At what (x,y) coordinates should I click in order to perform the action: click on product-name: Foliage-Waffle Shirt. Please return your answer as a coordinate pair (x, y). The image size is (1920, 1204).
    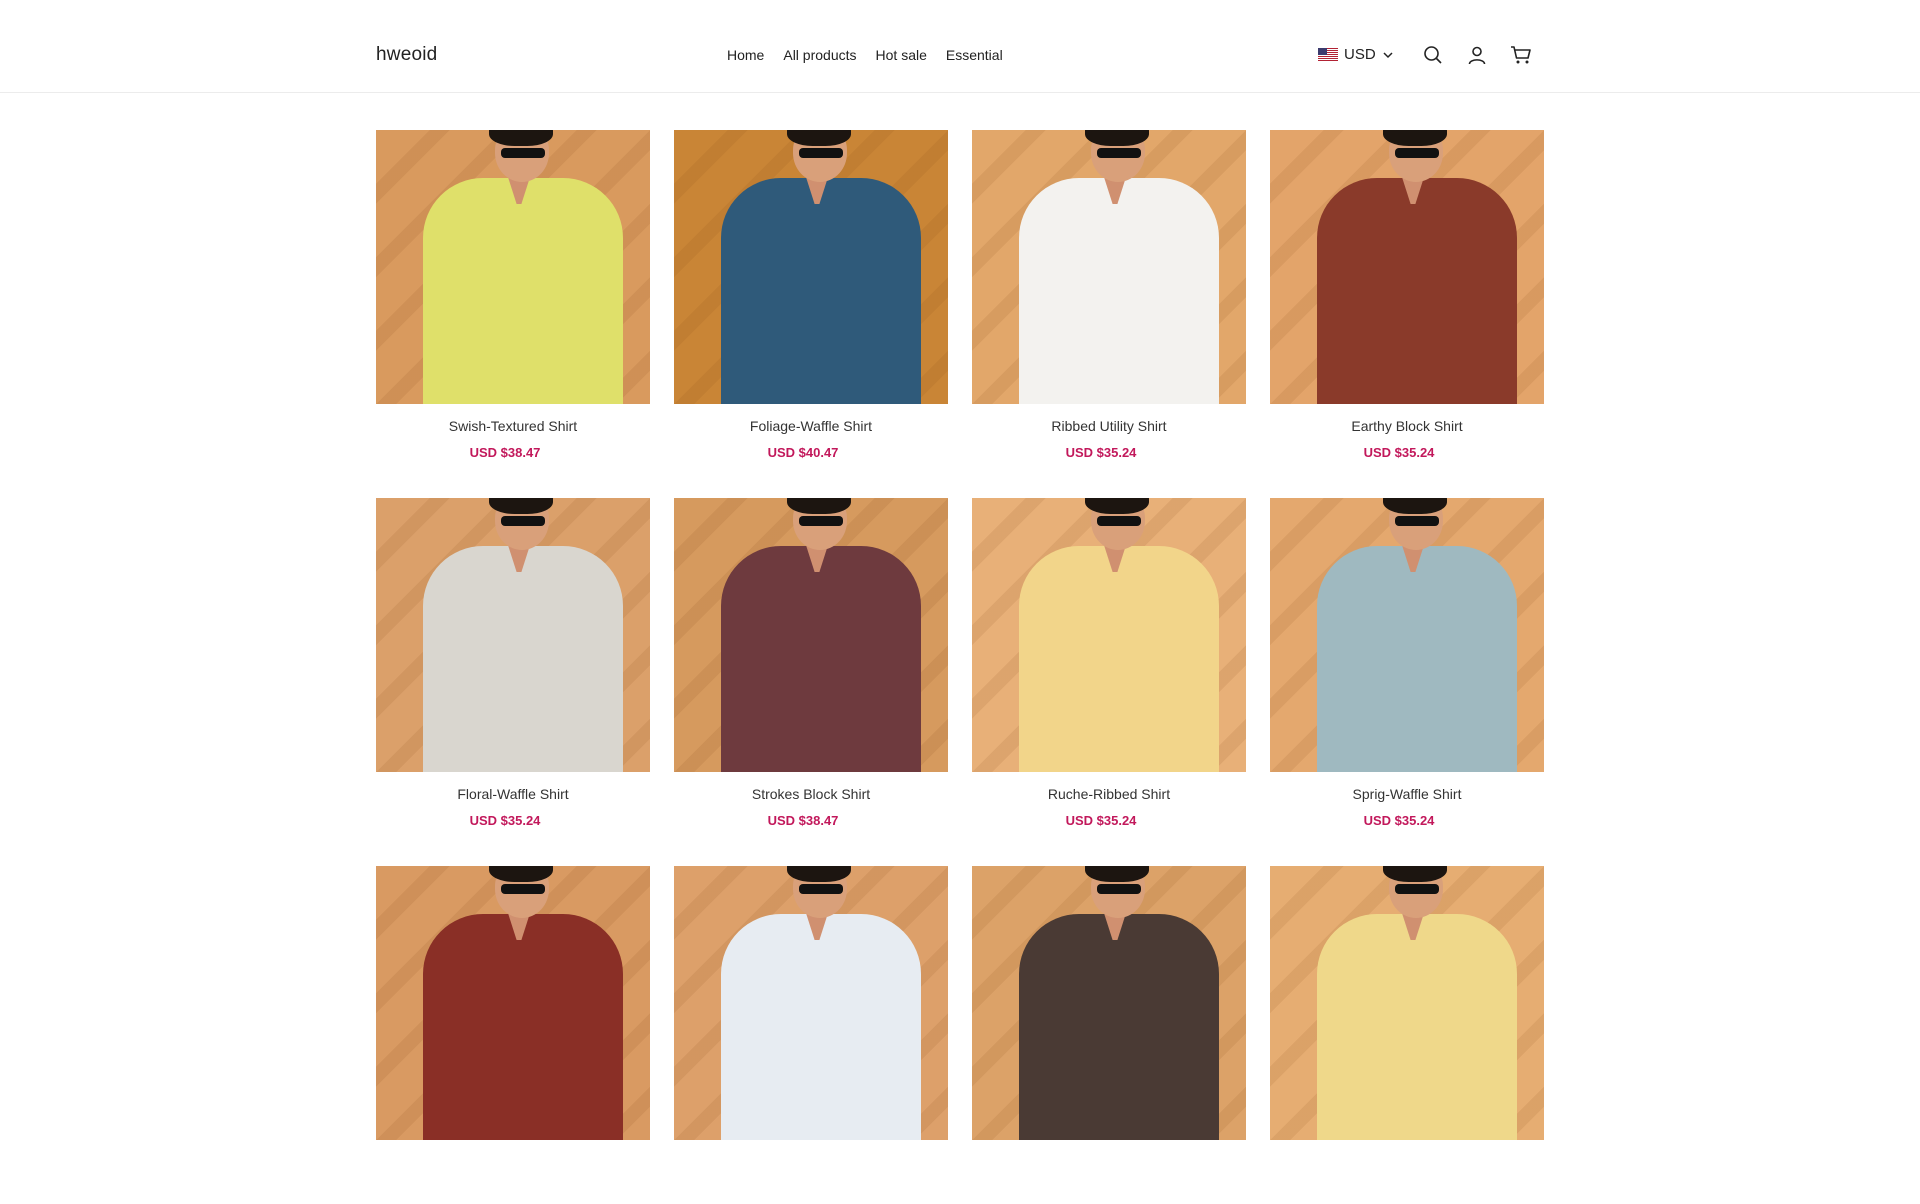
    Looking at the image, I should click on (811, 427).